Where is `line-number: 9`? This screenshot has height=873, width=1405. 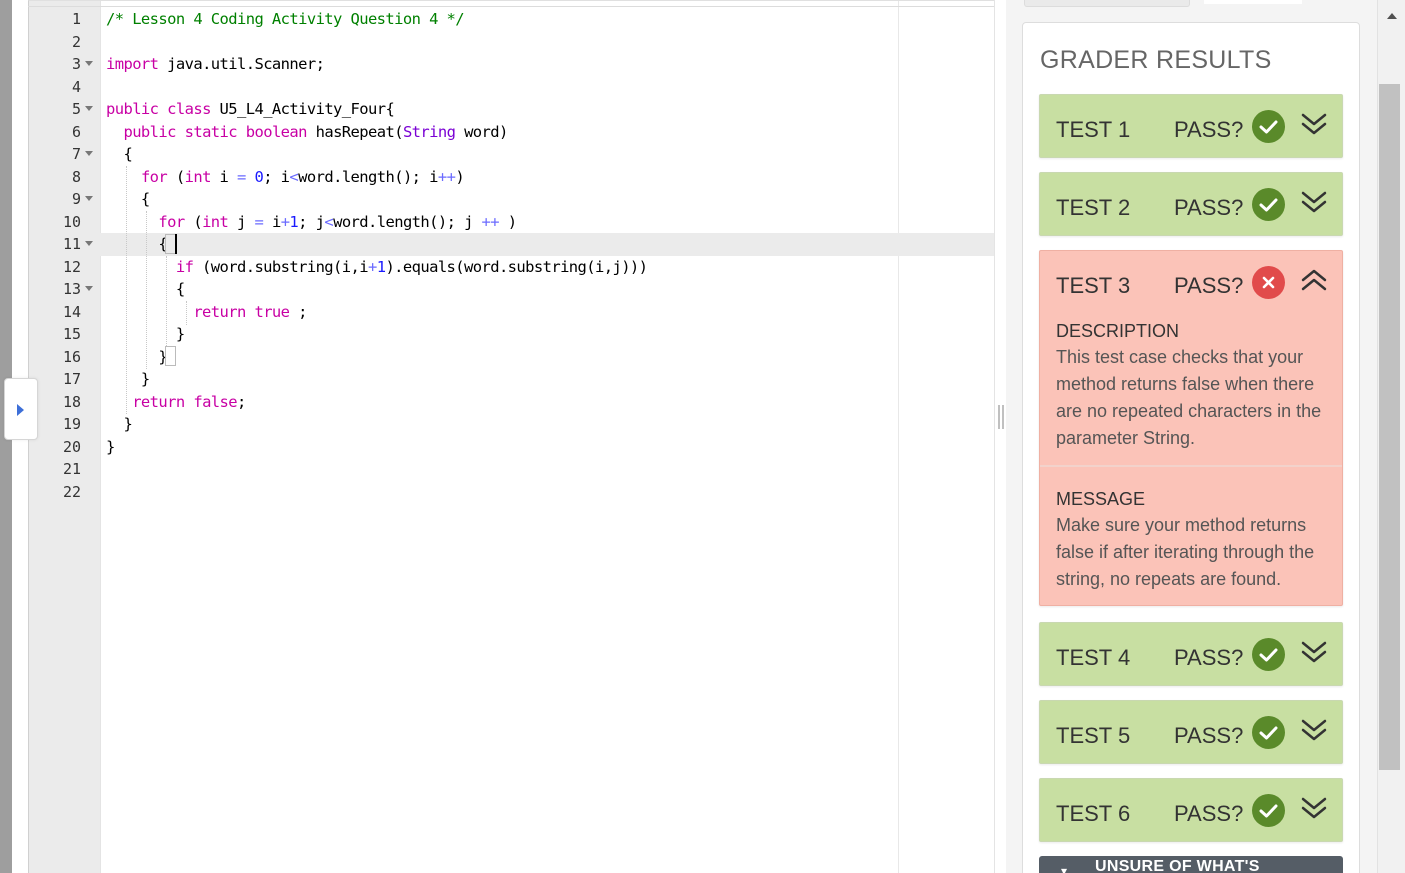
line-number: 9 is located at coordinates (76, 199).